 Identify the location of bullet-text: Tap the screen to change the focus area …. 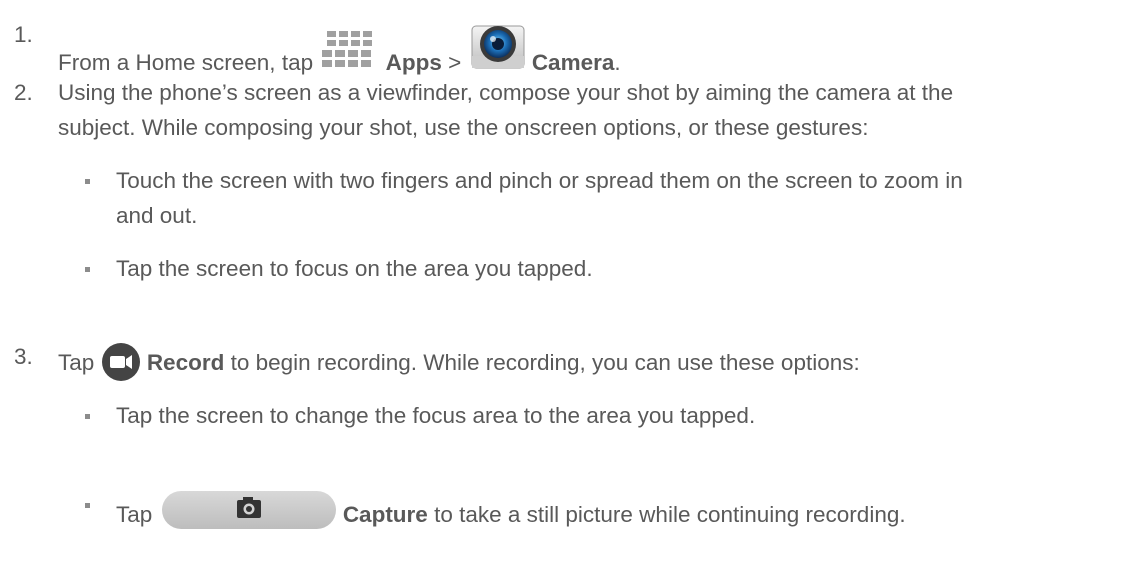
(436, 415).